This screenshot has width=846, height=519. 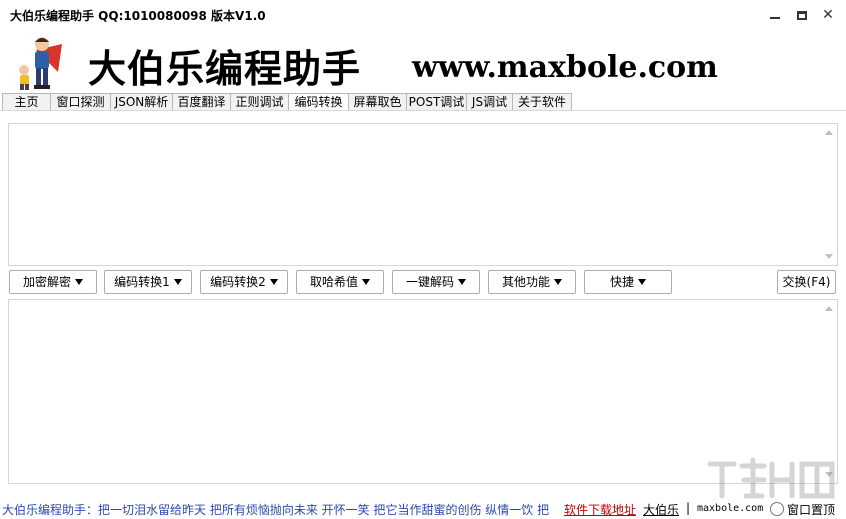 What do you see at coordinates (777, 509) in the screenshot?
I see `topmost-radio` at bounding box center [777, 509].